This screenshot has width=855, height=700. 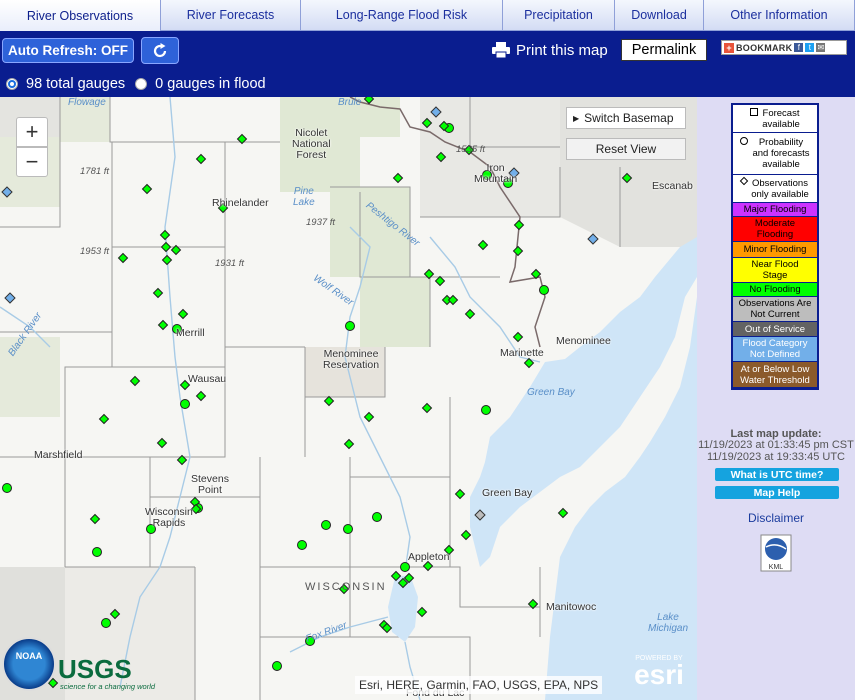 What do you see at coordinates (190, 333) in the screenshot?
I see `label-merrill: Merrill` at bounding box center [190, 333].